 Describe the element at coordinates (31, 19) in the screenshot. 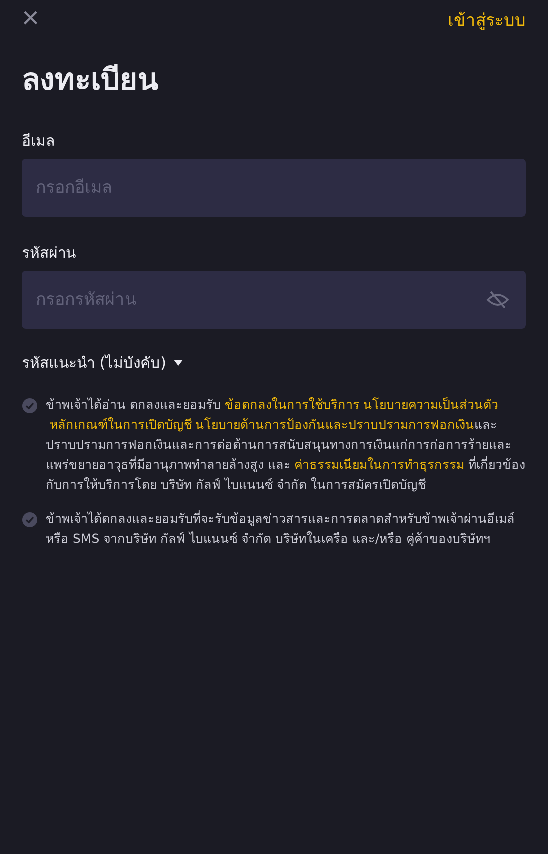

I see `close-button: ×` at that location.